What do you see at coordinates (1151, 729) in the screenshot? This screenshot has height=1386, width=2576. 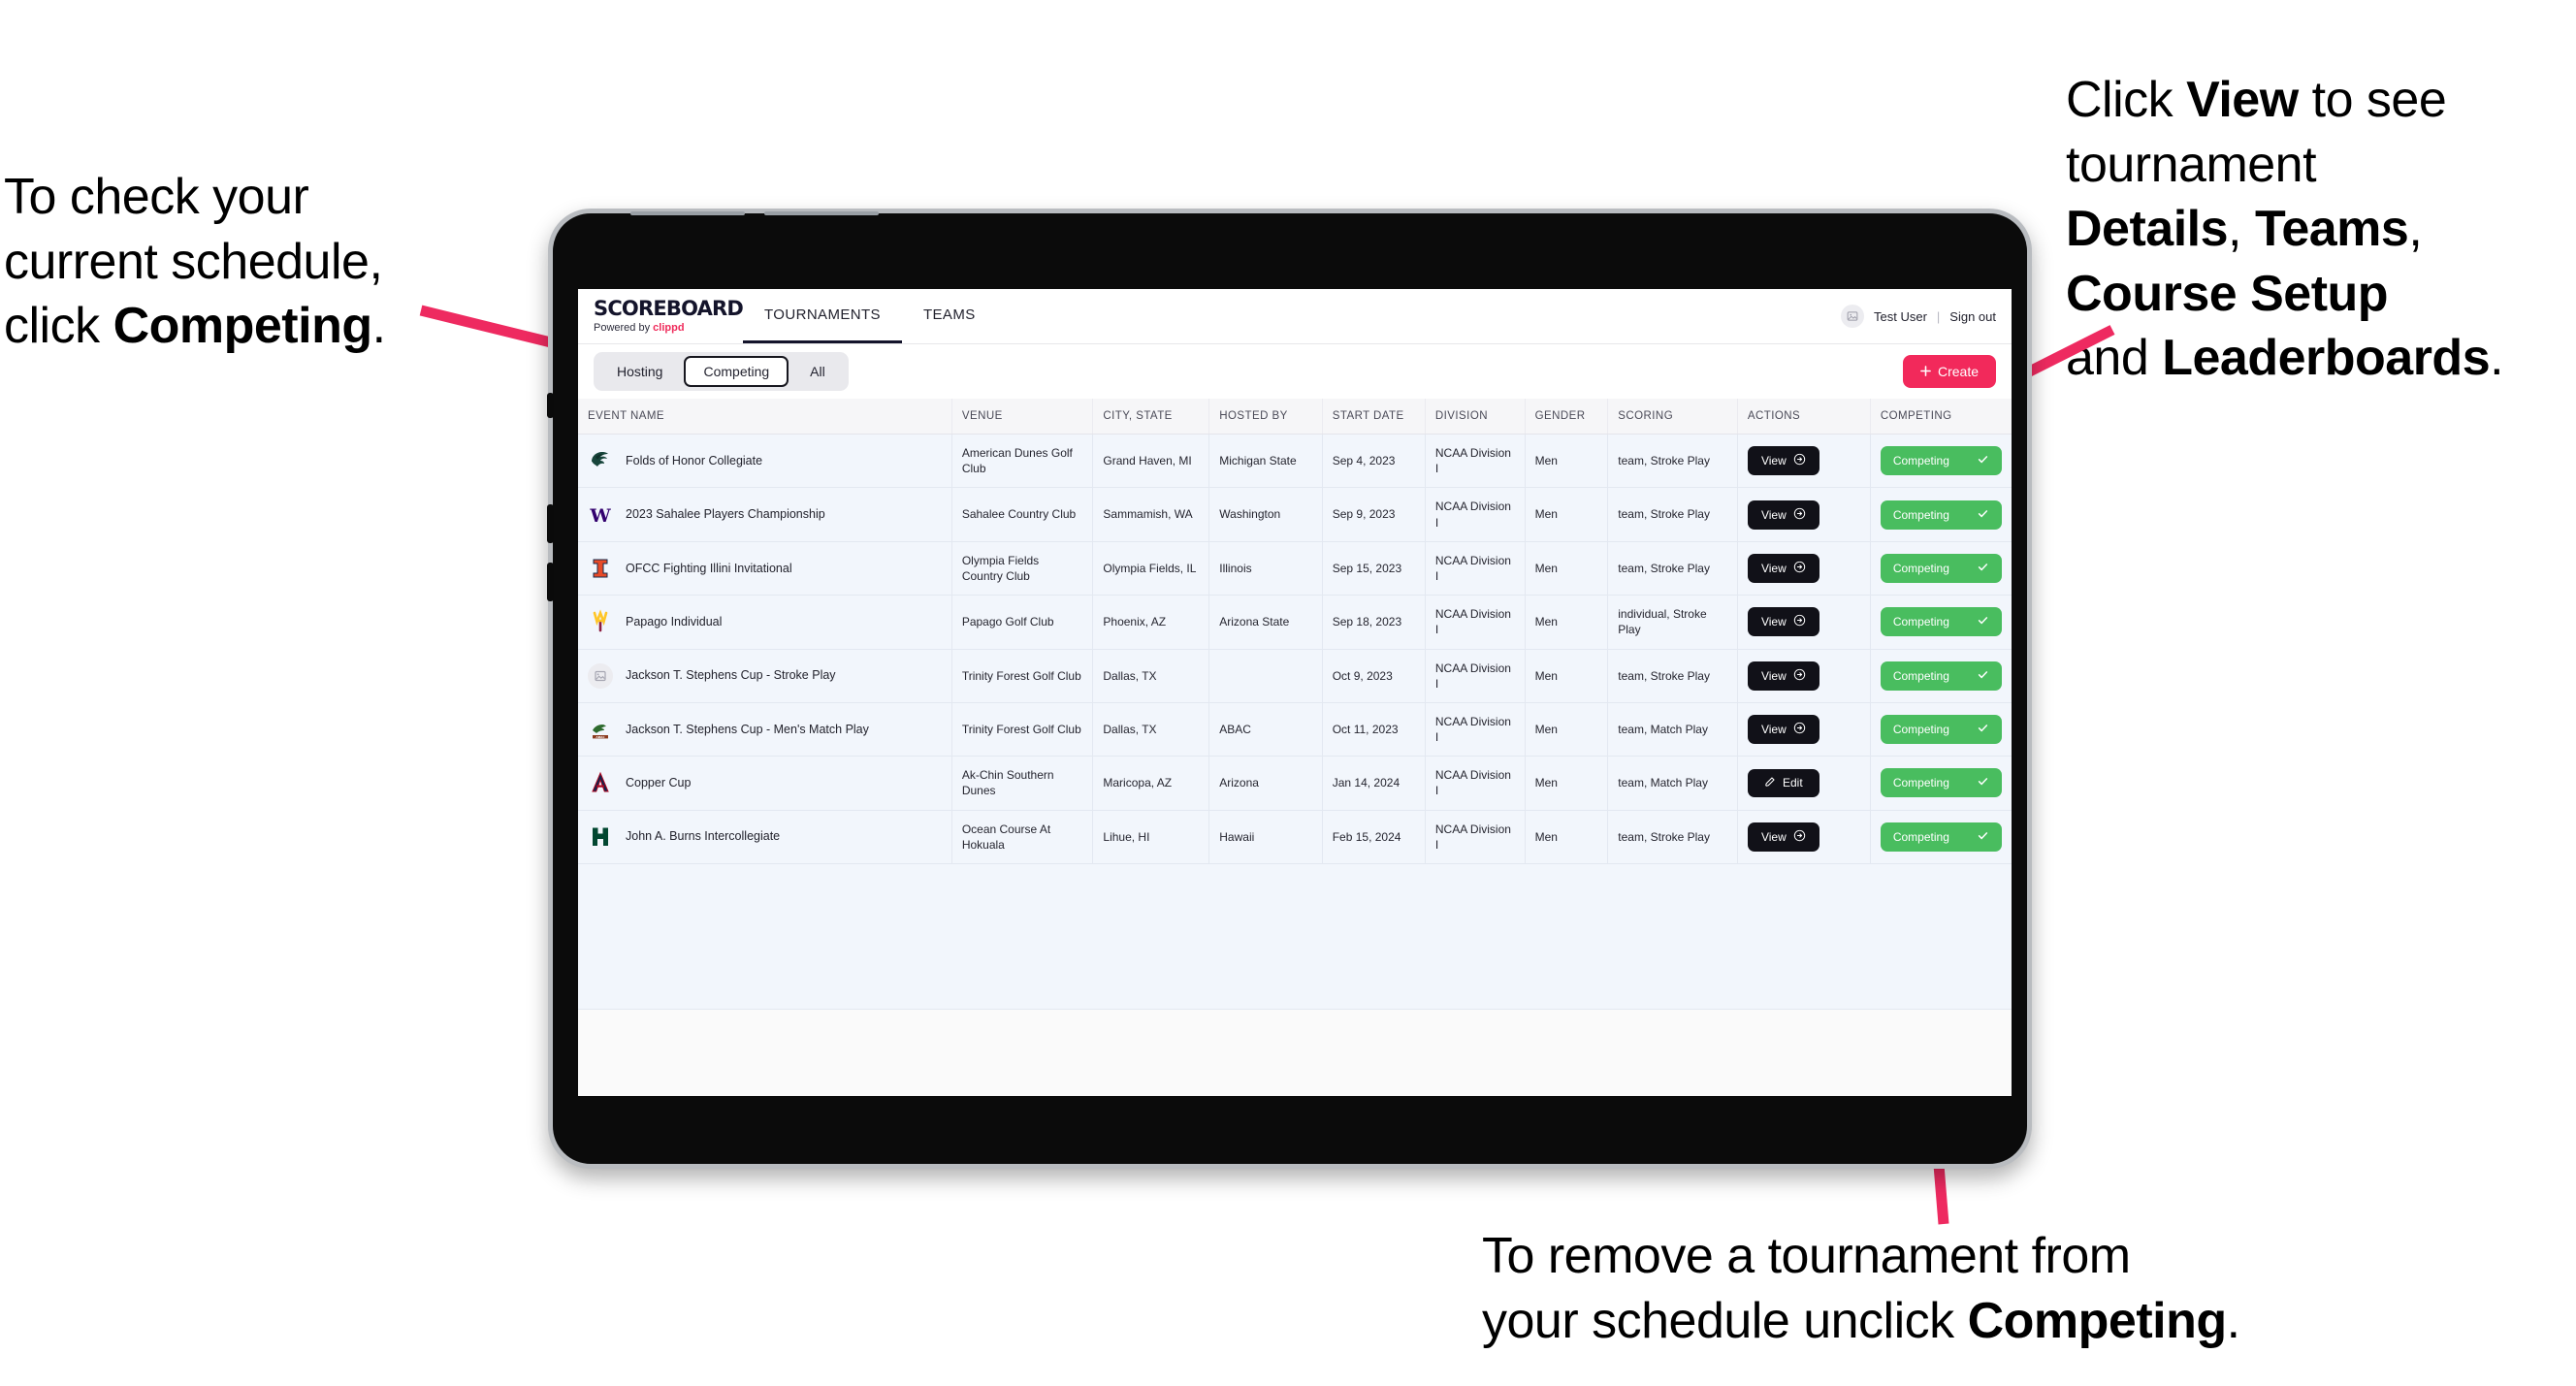 I see `cell-city-state: Dallas, TX` at bounding box center [1151, 729].